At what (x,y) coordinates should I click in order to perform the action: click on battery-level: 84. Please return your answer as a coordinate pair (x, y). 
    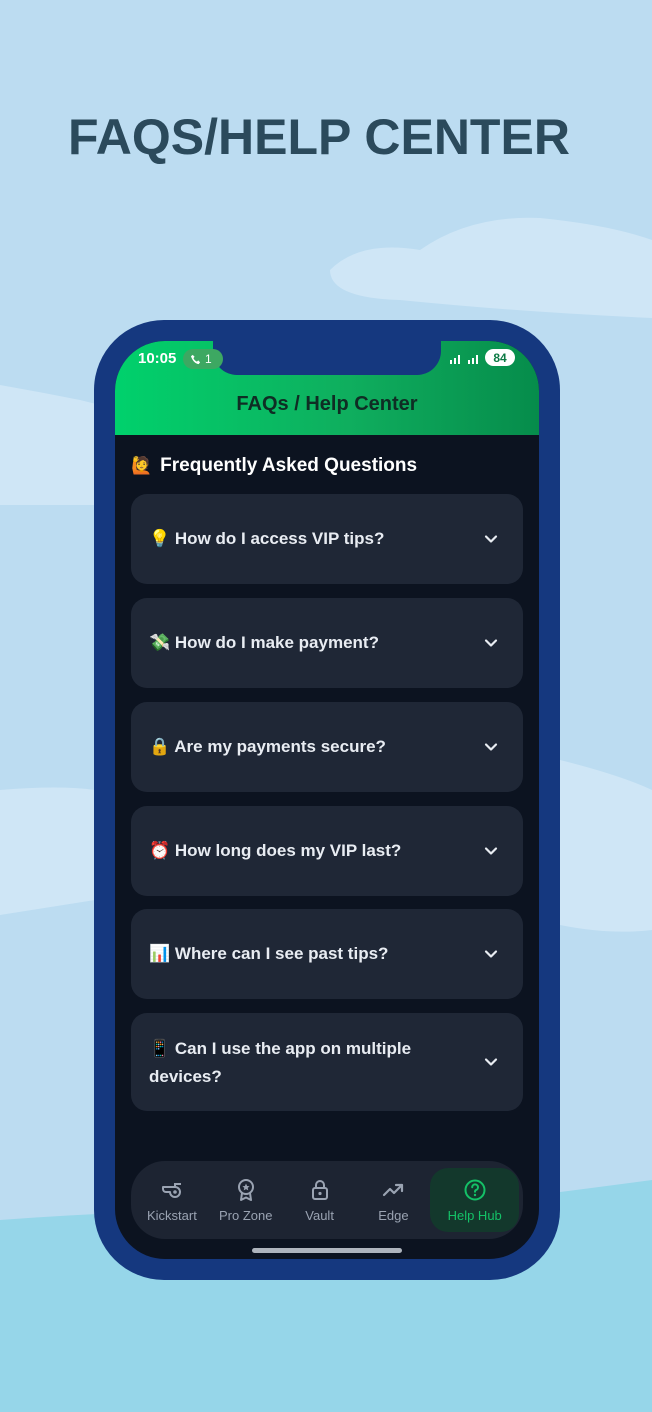
    Looking at the image, I should click on (500, 357).